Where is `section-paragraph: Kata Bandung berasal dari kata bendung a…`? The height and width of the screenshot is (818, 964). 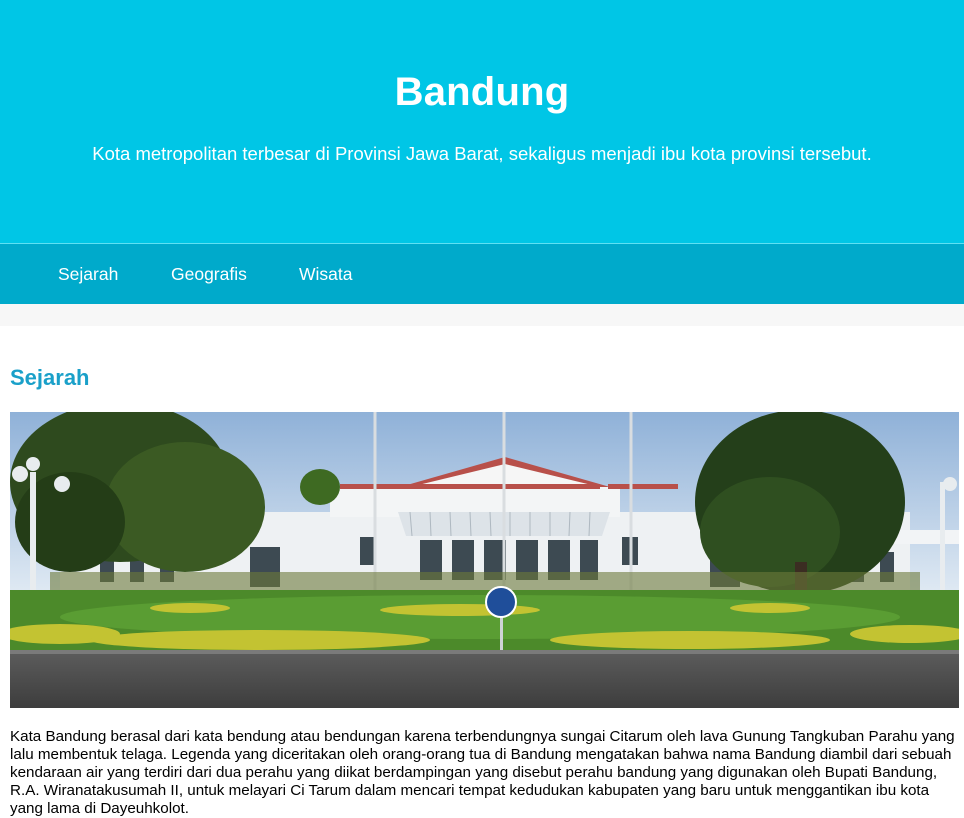 section-paragraph: Kata Bandung berasal dari kata bendung a… is located at coordinates (482, 772).